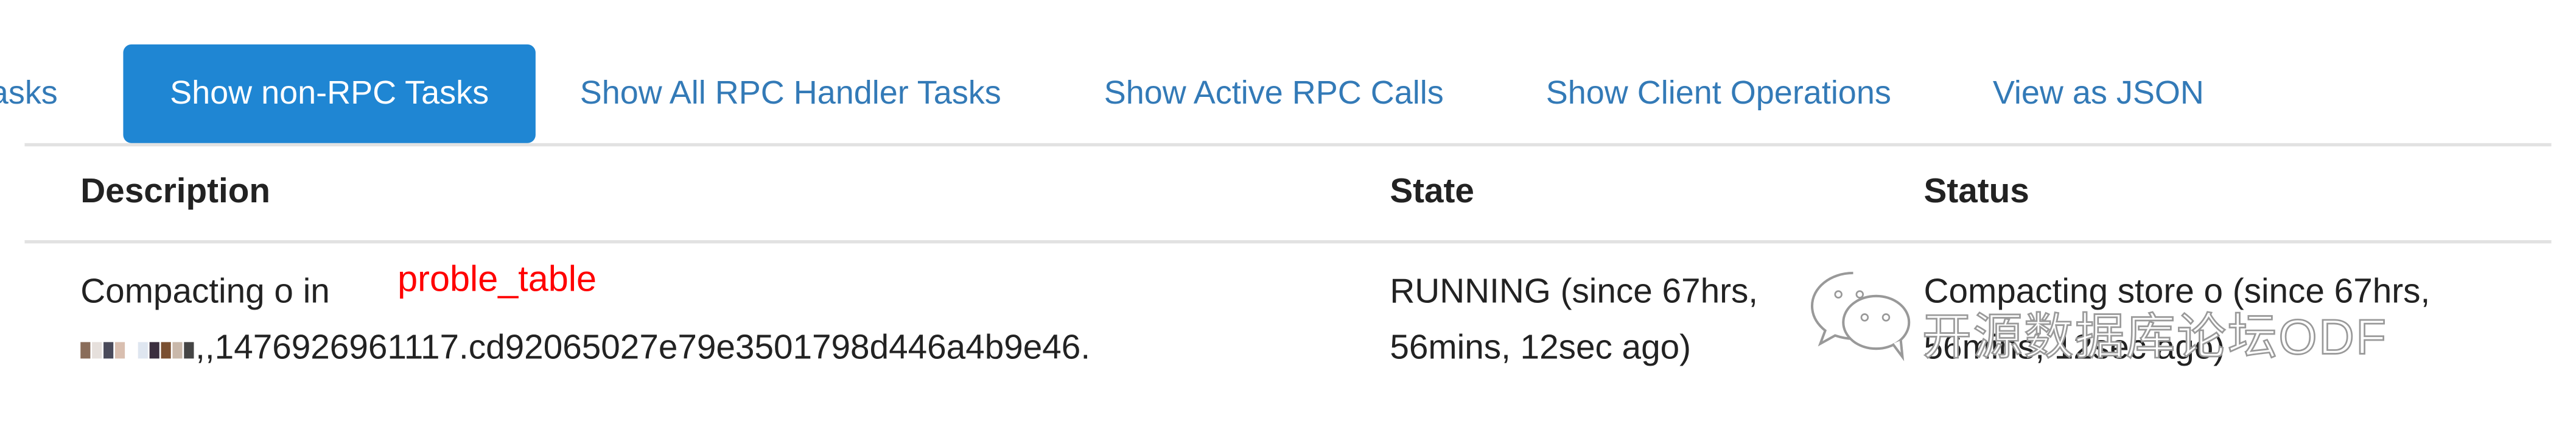  What do you see at coordinates (790, 93) in the screenshot?
I see `tab-show-rpc-handler-tasks: Show All RPC Handler Tasks` at bounding box center [790, 93].